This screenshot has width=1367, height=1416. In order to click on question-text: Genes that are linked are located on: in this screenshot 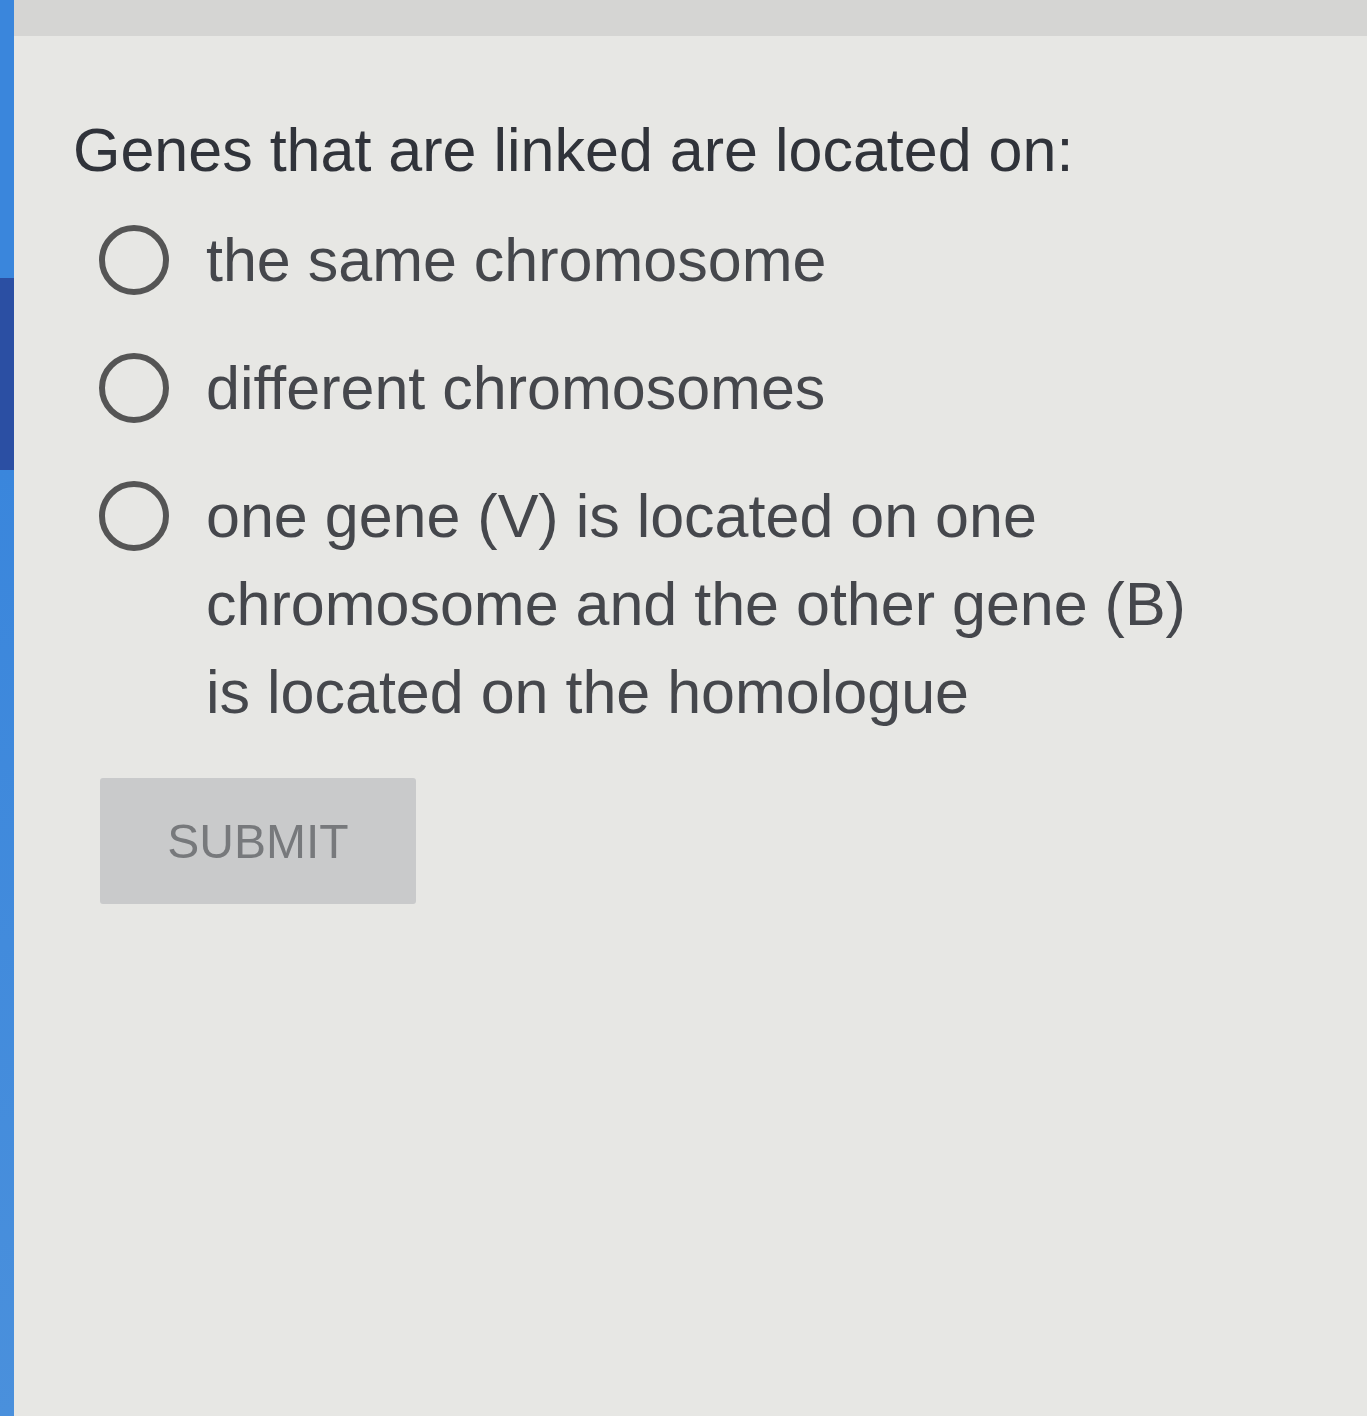, I will do `click(573, 150)`.